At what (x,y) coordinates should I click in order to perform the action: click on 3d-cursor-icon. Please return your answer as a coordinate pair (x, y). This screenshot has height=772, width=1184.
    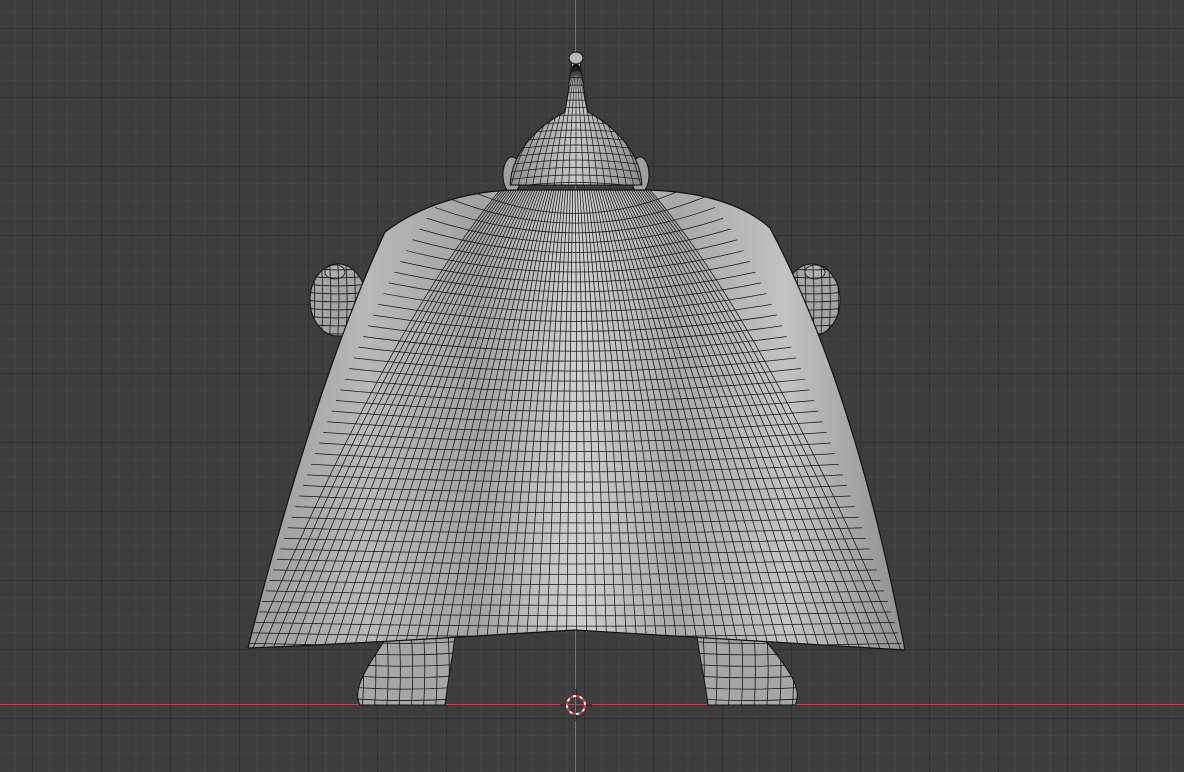
    Looking at the image, I should click on (576, 705).